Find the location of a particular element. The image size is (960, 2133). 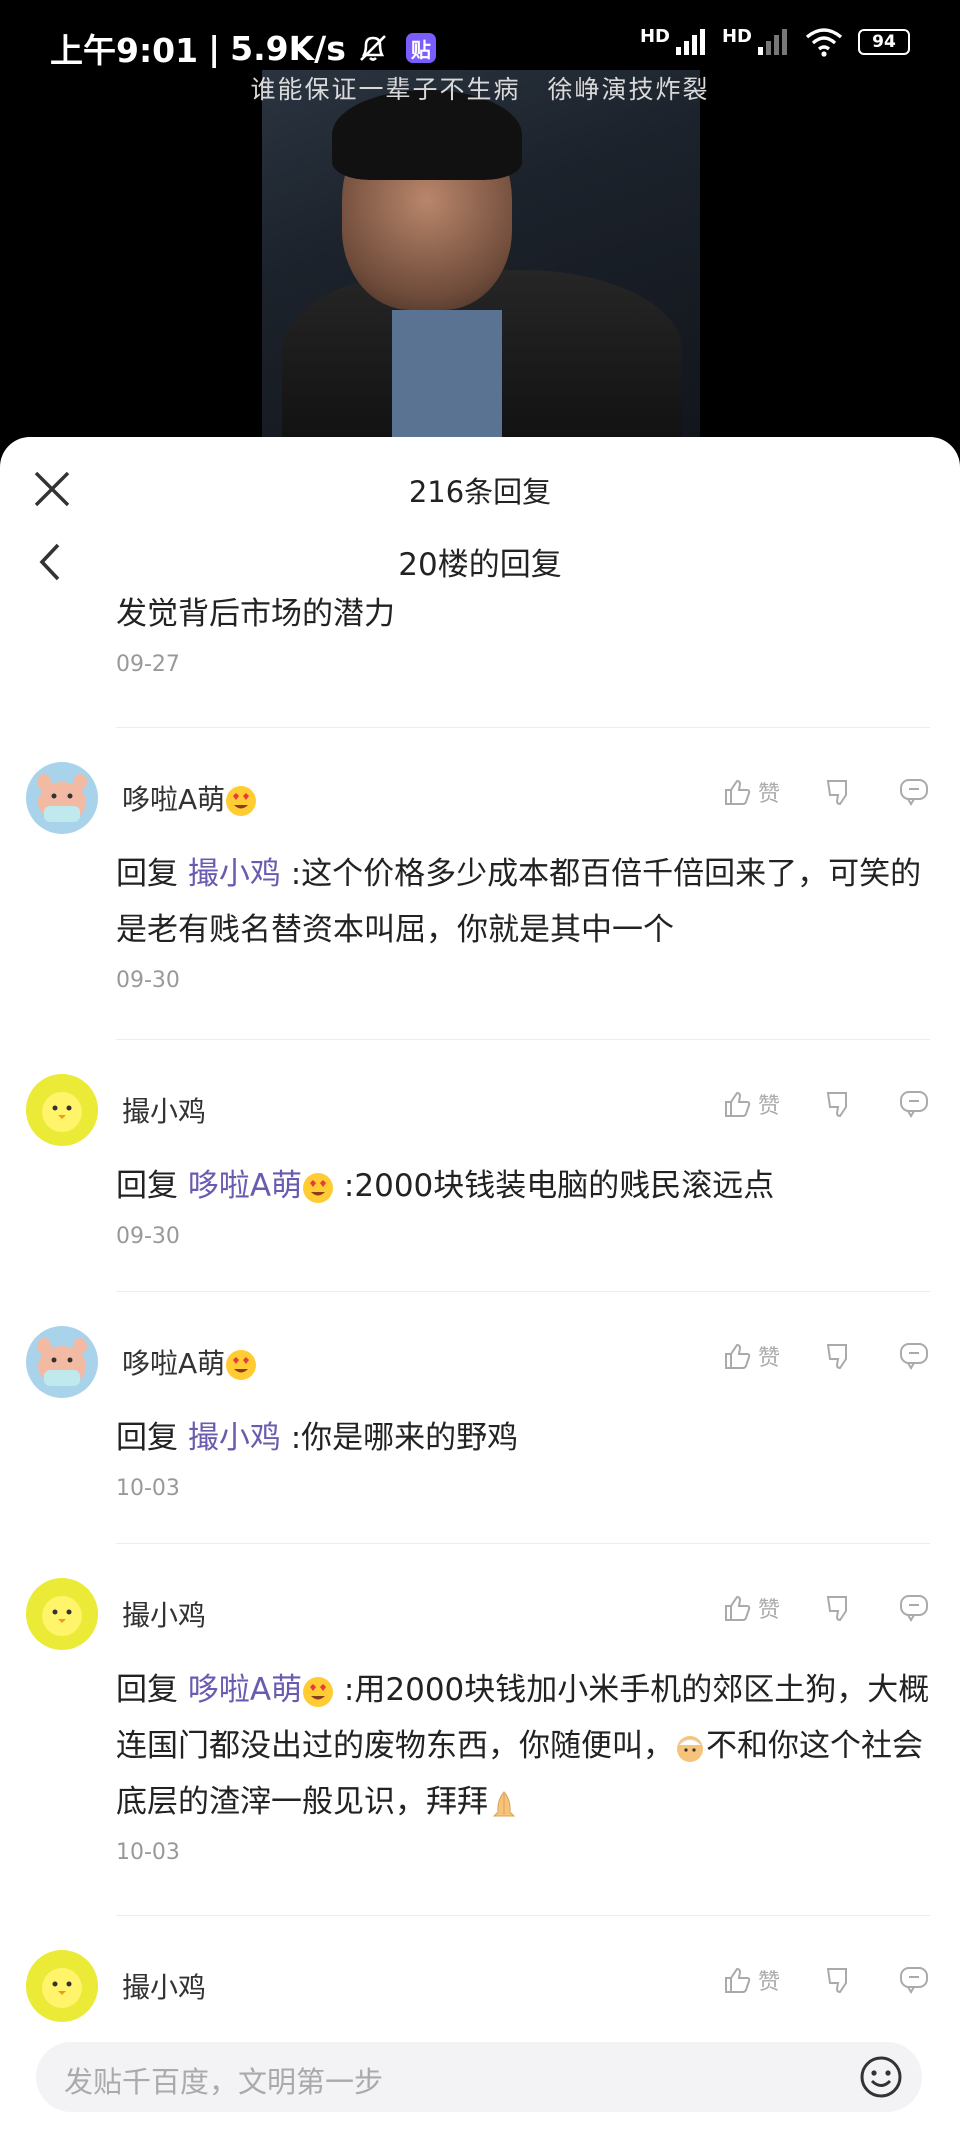

comment-text: 回复 哆啦A萌 :2000块钱装电脑的贱民滚远点 is located at coordinates (526, 1186).